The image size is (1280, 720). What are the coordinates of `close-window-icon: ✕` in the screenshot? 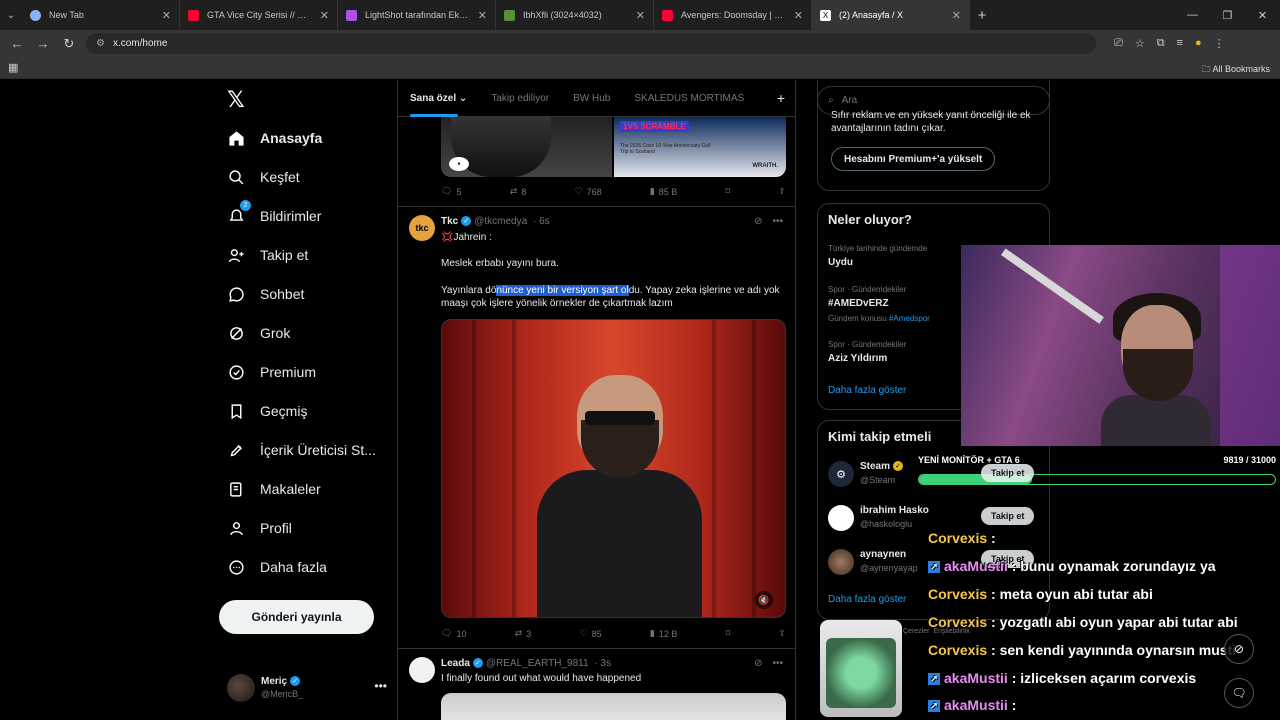 It's located at (1262, 15).